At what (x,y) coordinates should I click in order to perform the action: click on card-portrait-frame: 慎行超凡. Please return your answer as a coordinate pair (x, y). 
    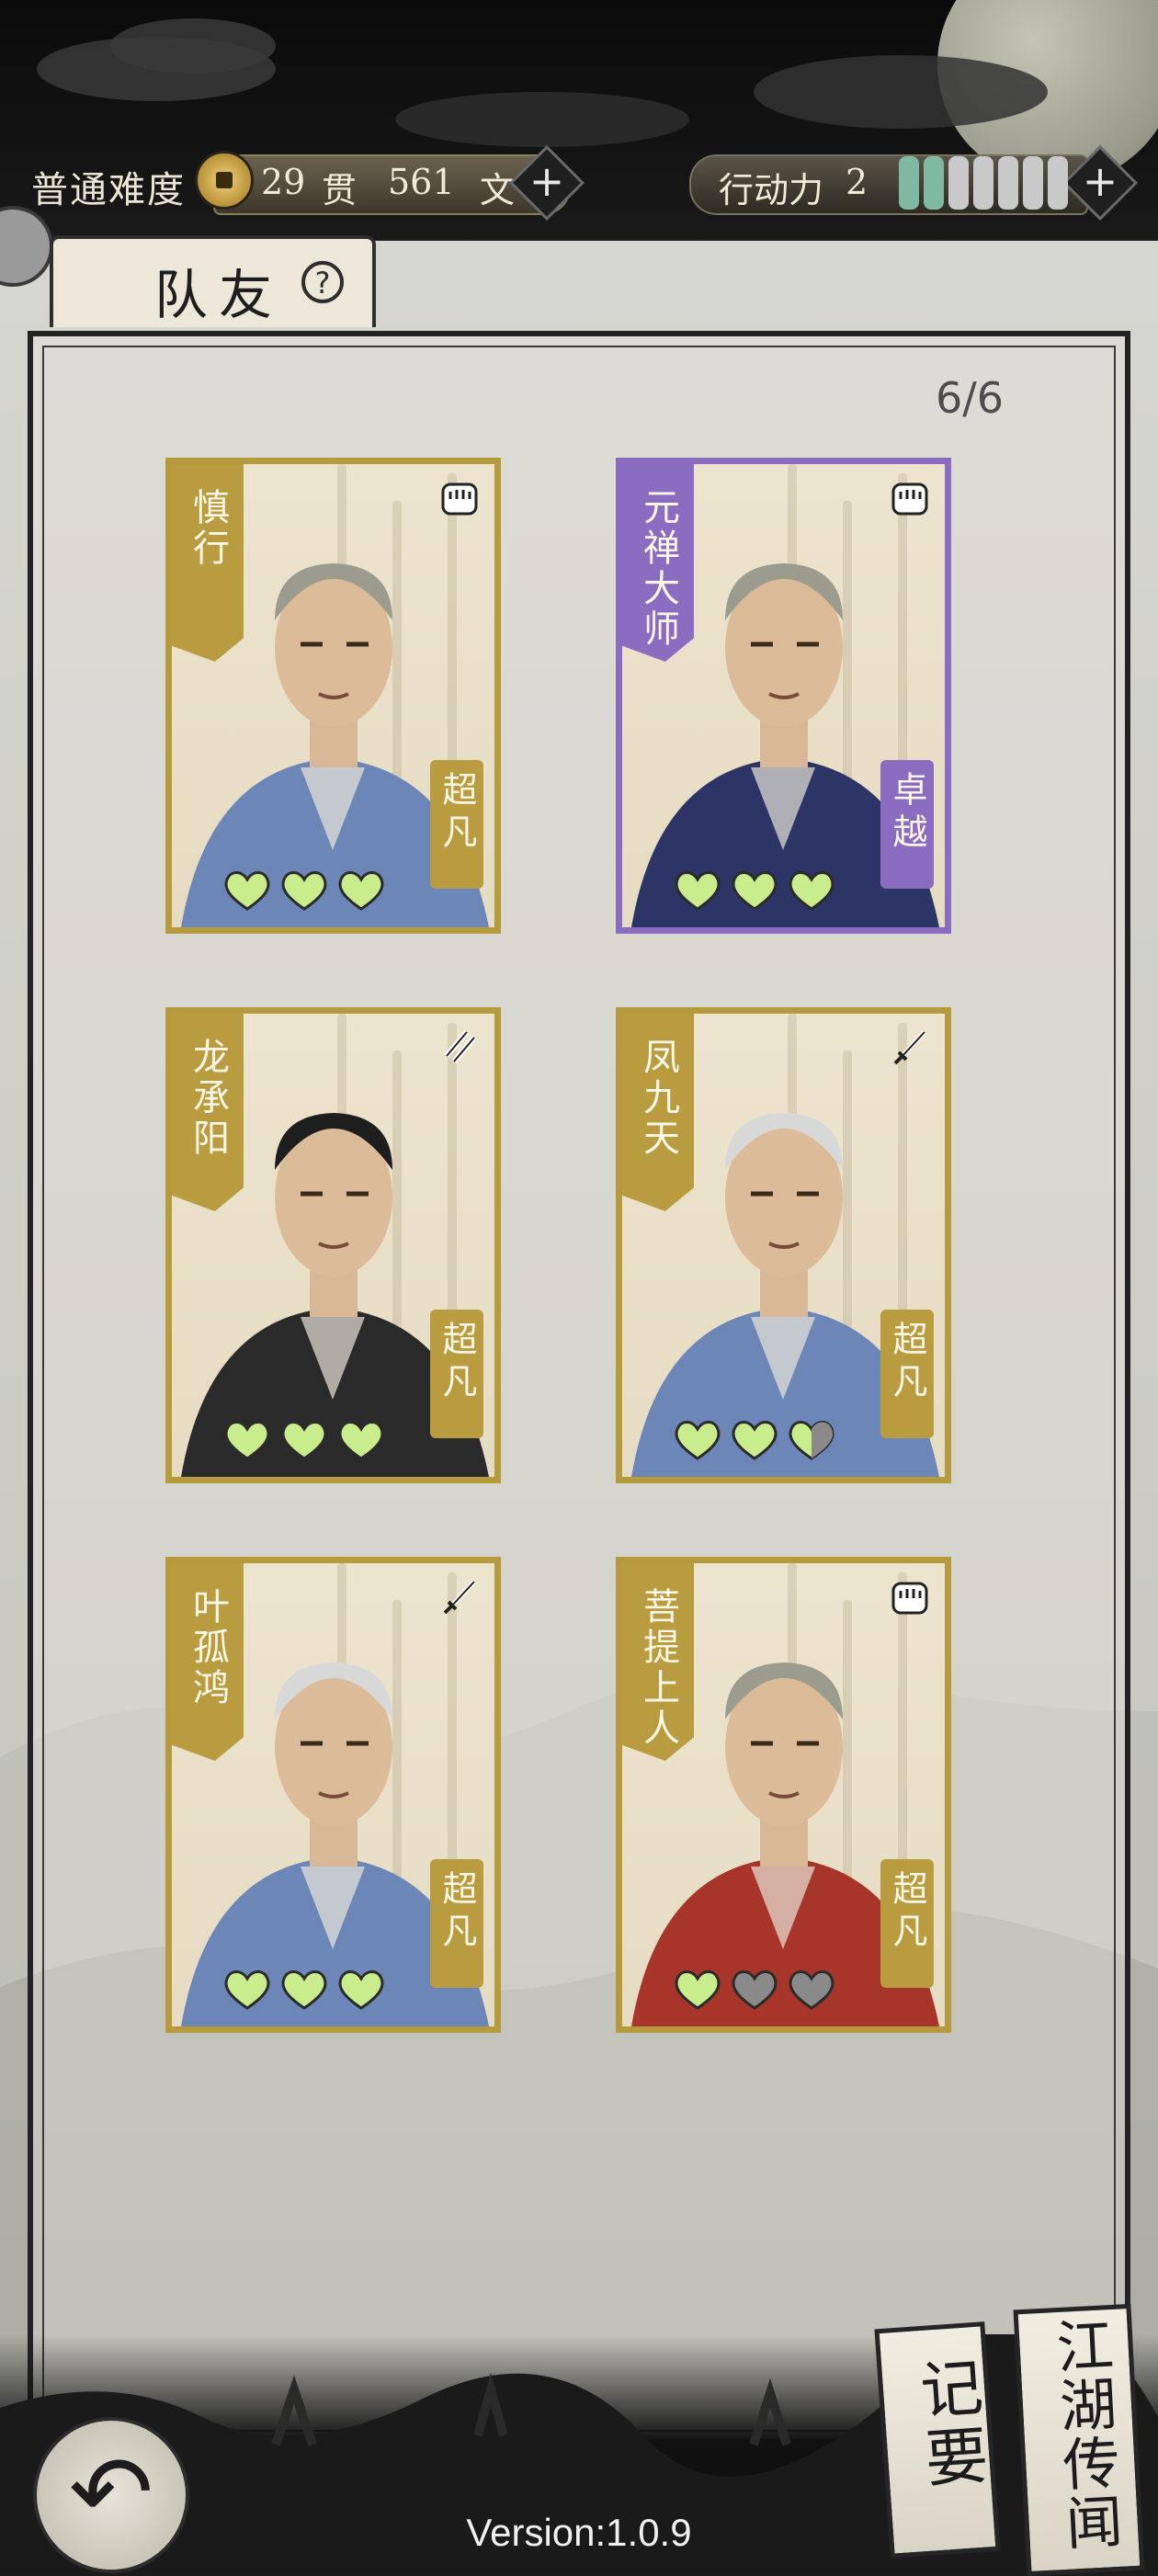
    Looking at the image, I should click on (333, 696).